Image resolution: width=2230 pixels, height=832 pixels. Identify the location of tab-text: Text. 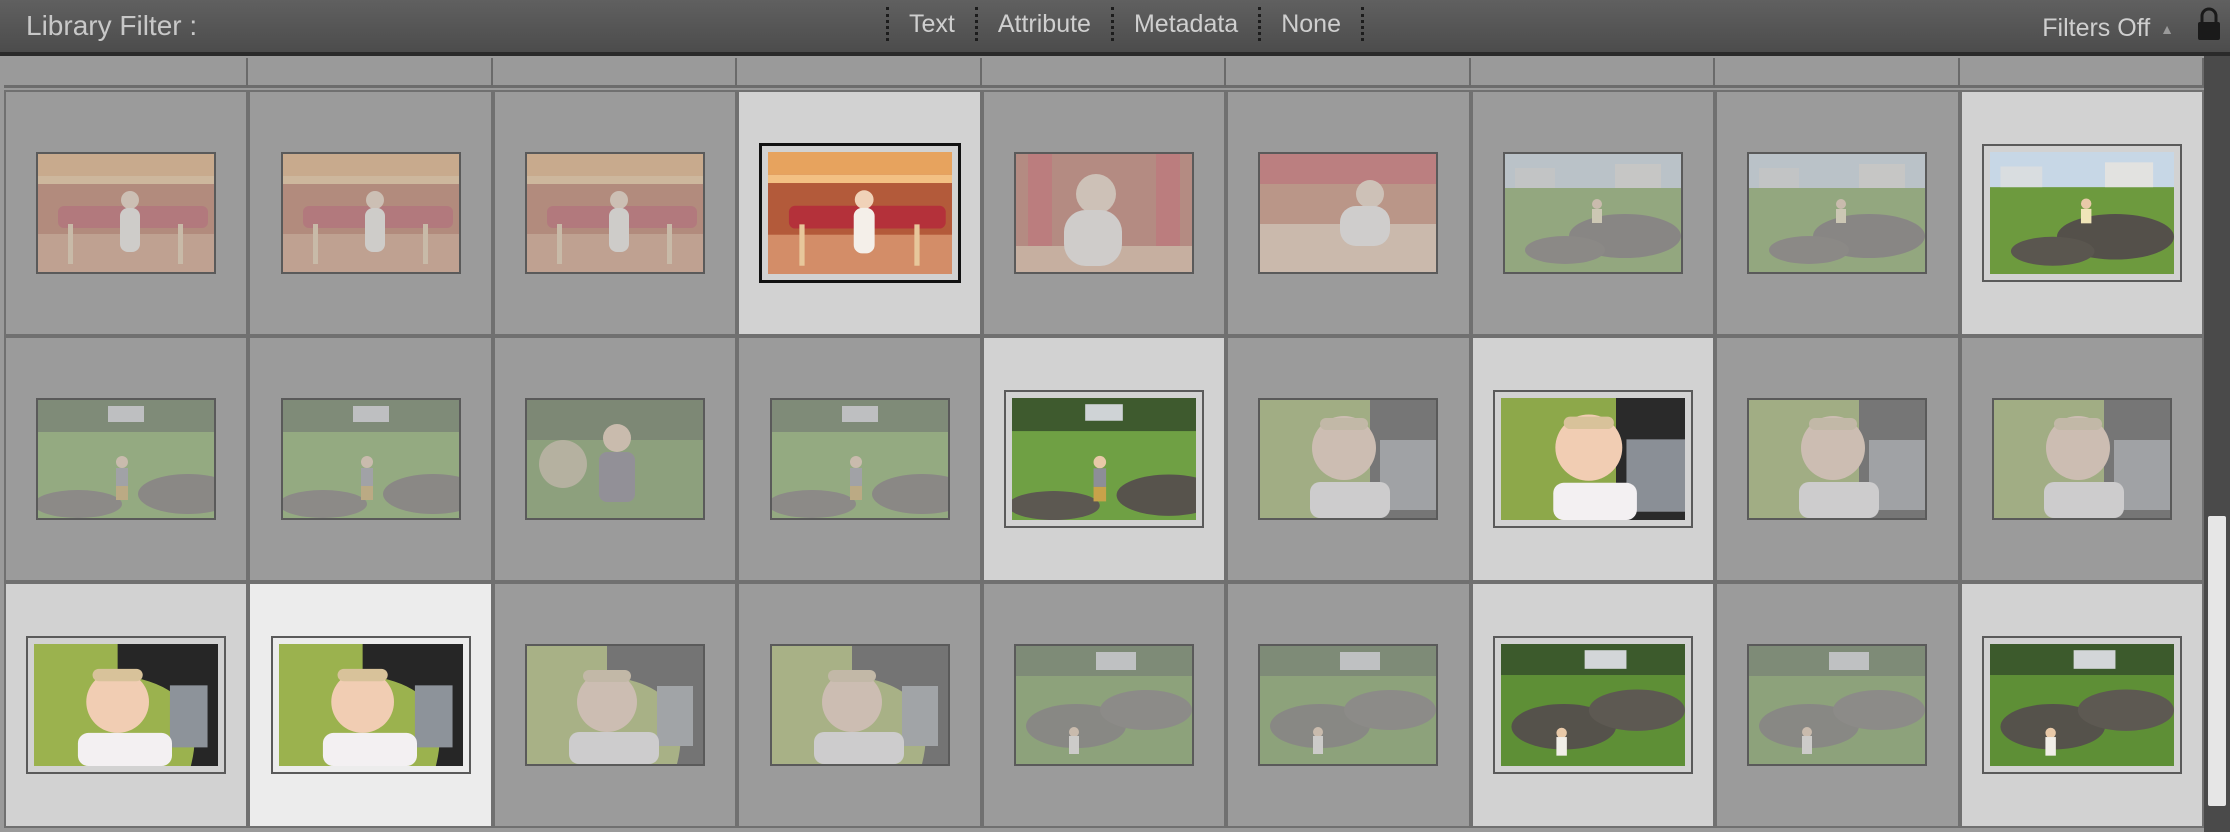
(932, 24).